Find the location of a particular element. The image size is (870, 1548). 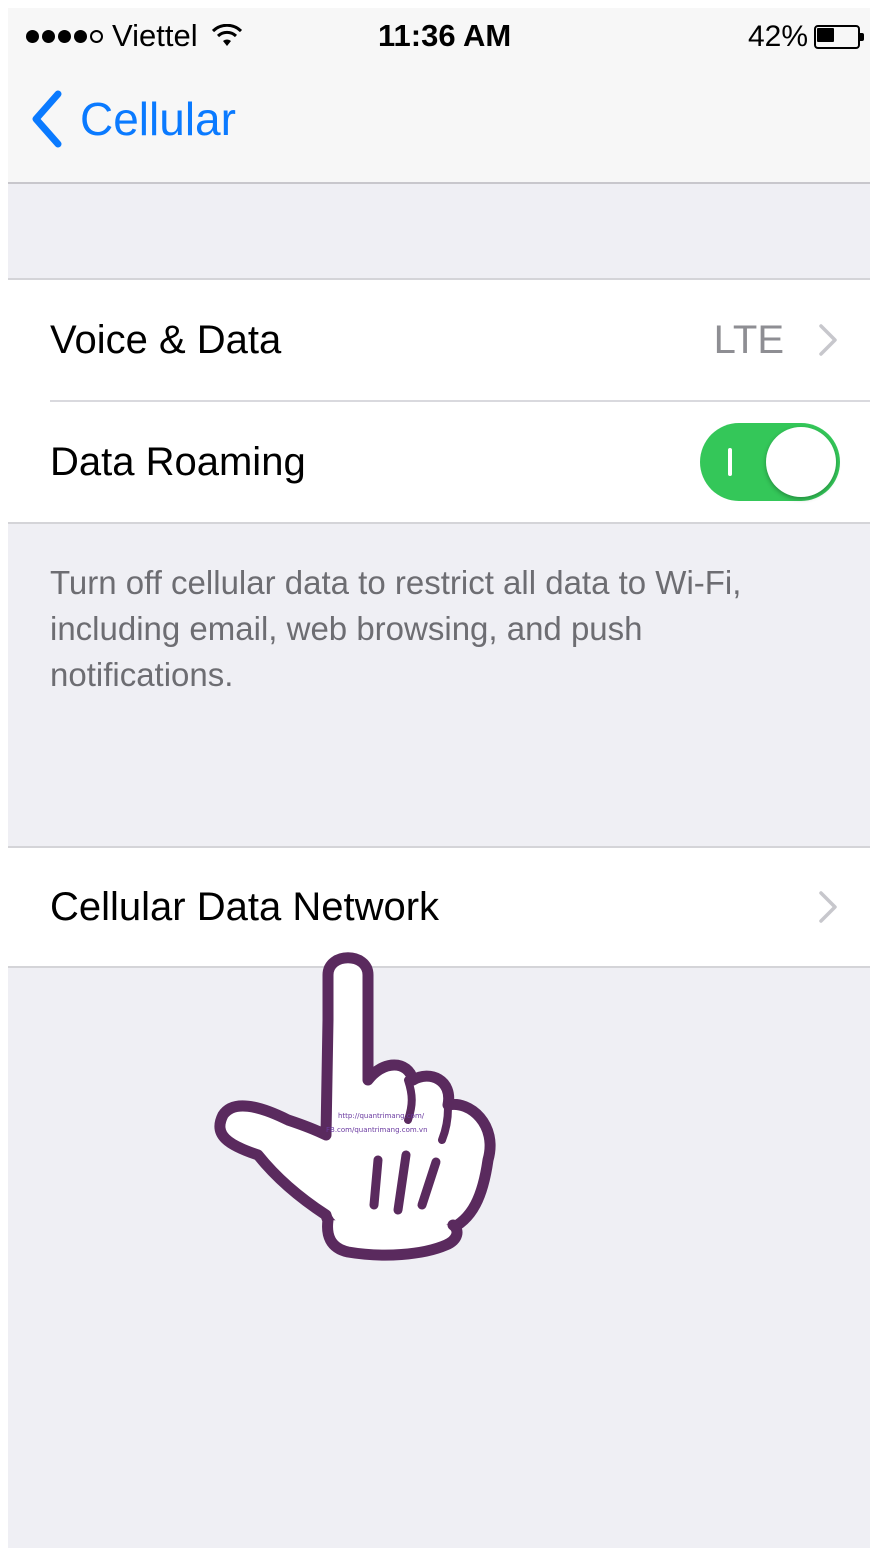

status-right: 42% is located at coordinates (806, 37).